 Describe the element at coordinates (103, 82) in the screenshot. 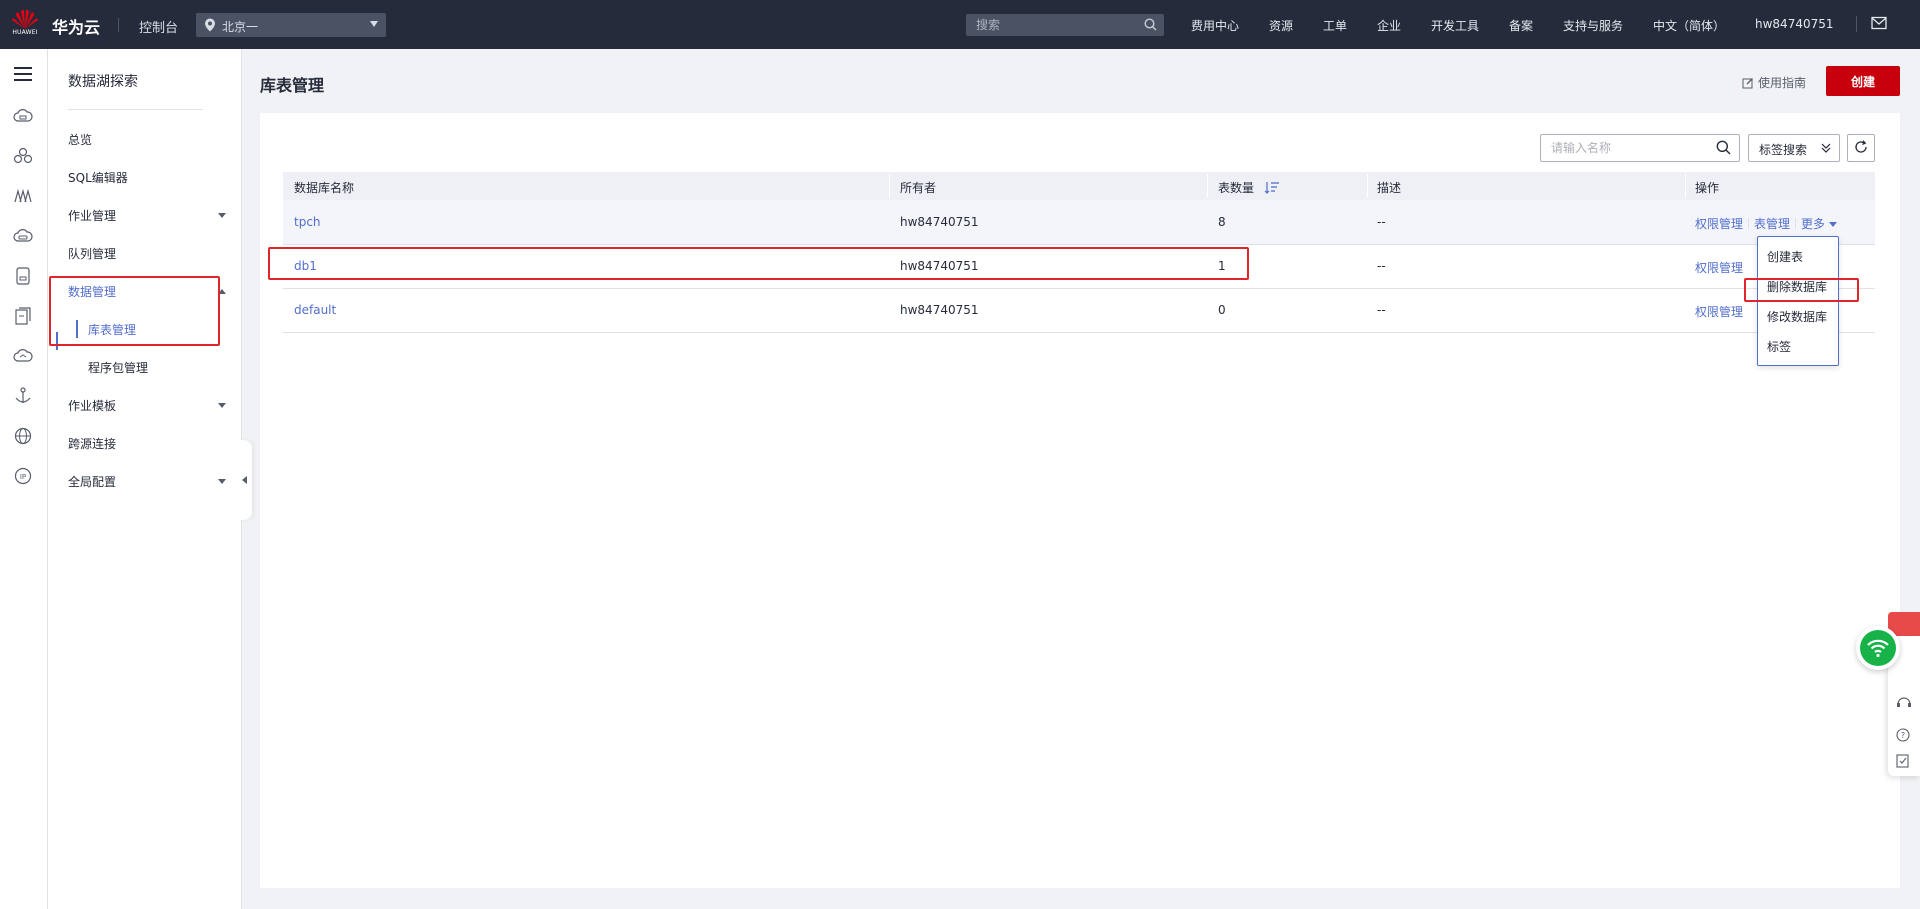

I see `service-title: 数据湖探索` at that location.